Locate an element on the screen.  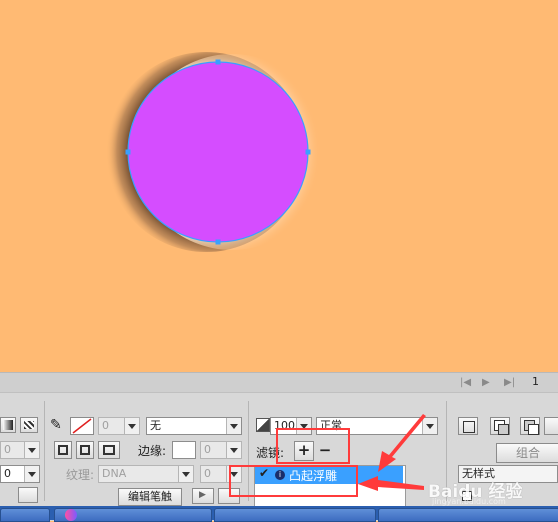
timeline-bar: |◀ ▶ ▶| 1 is located at coordinates (279, 382).